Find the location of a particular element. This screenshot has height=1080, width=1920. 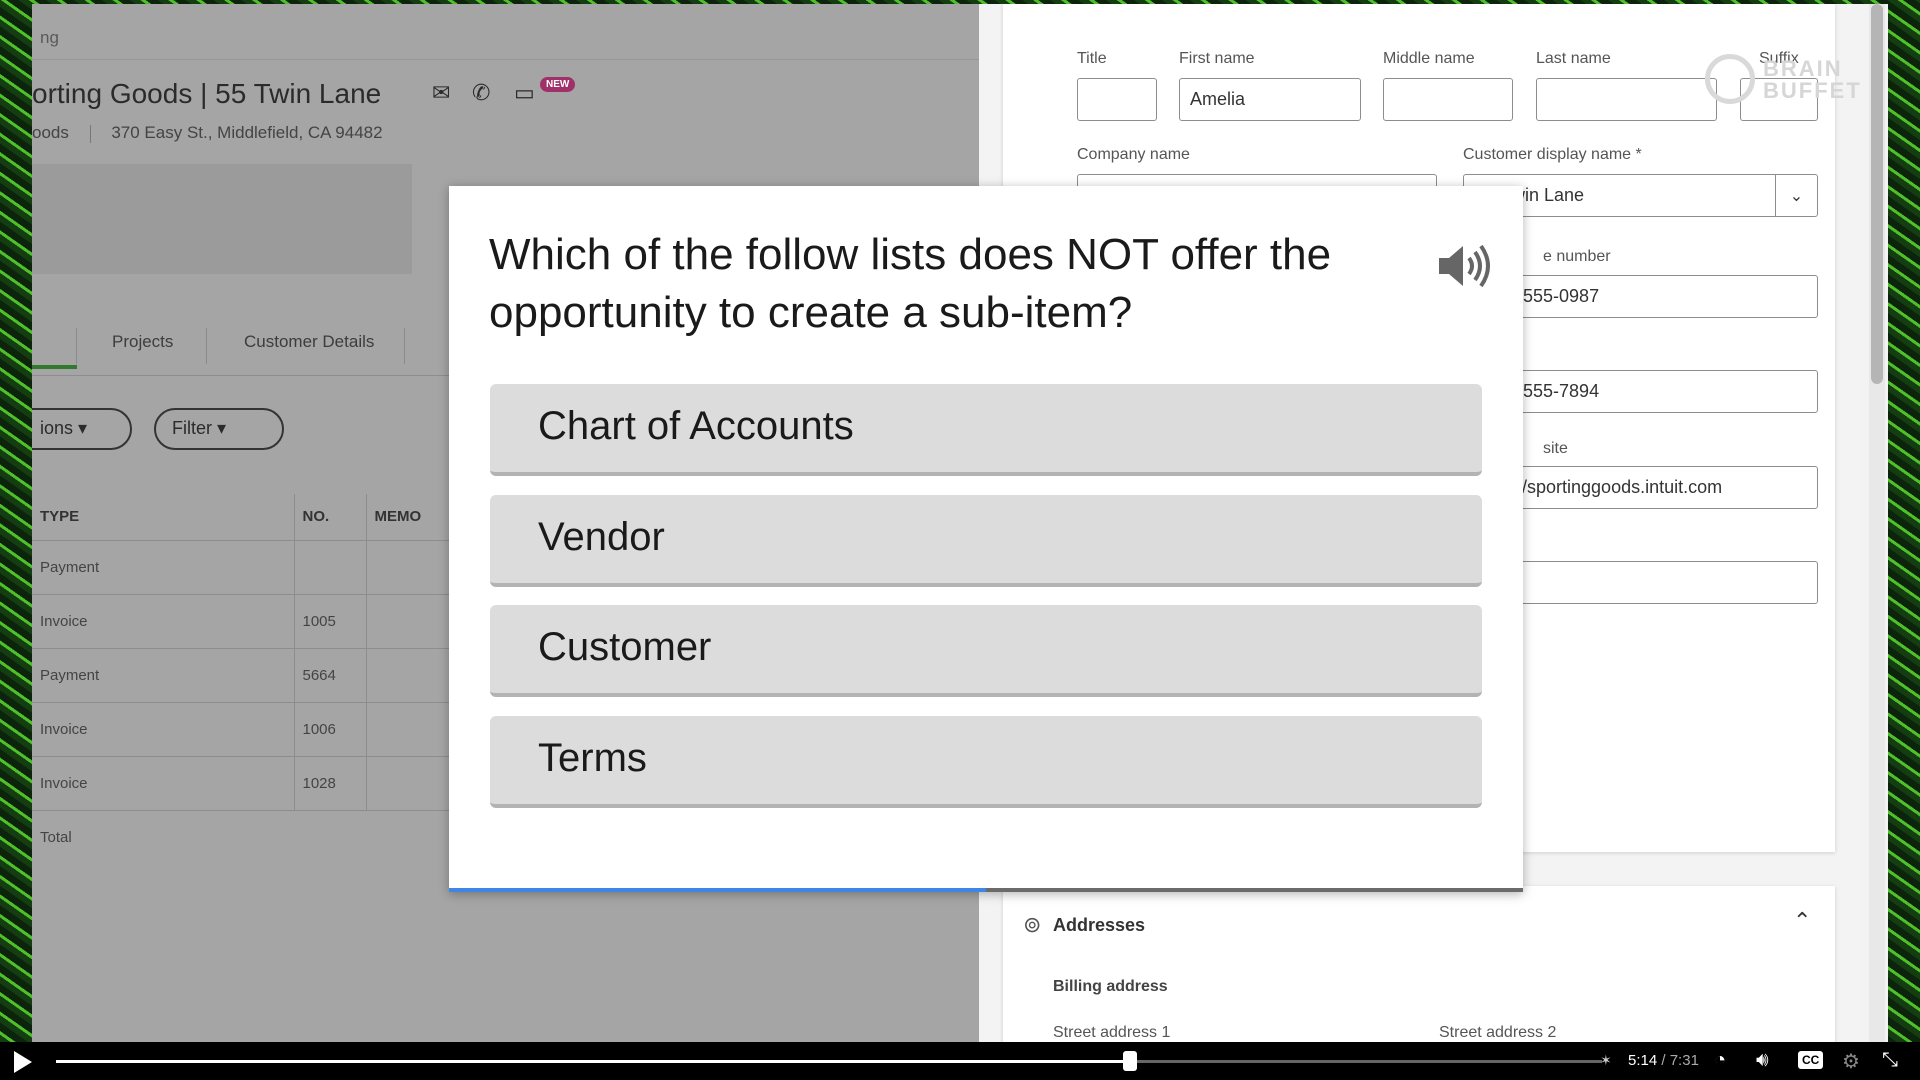

first-name-label: First name is located at coordinates (1217, 58).